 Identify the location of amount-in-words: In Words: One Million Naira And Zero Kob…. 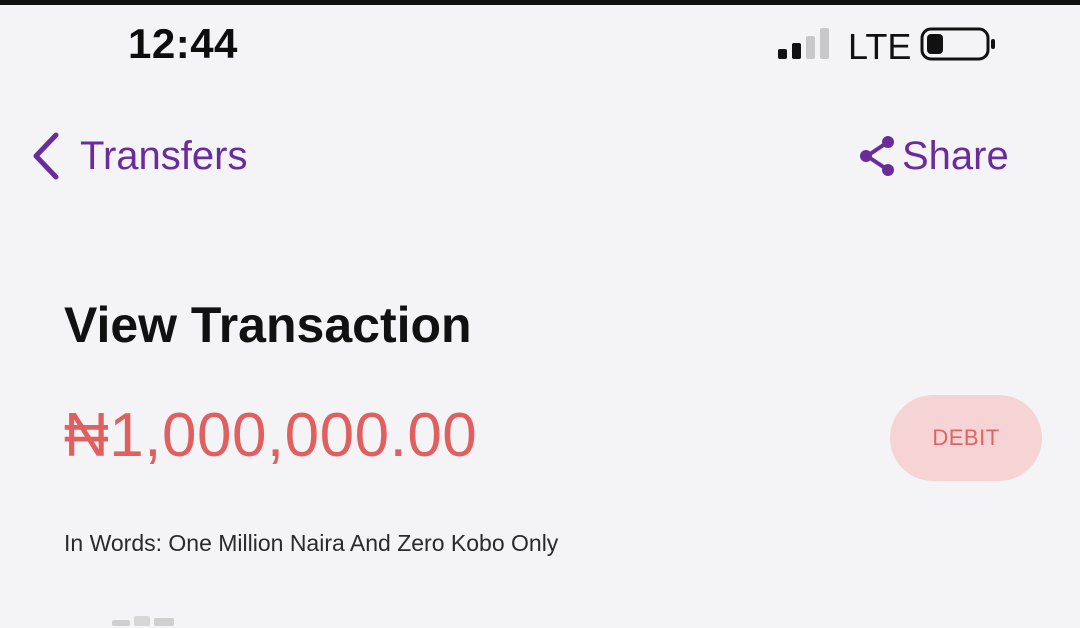
(311, 543).